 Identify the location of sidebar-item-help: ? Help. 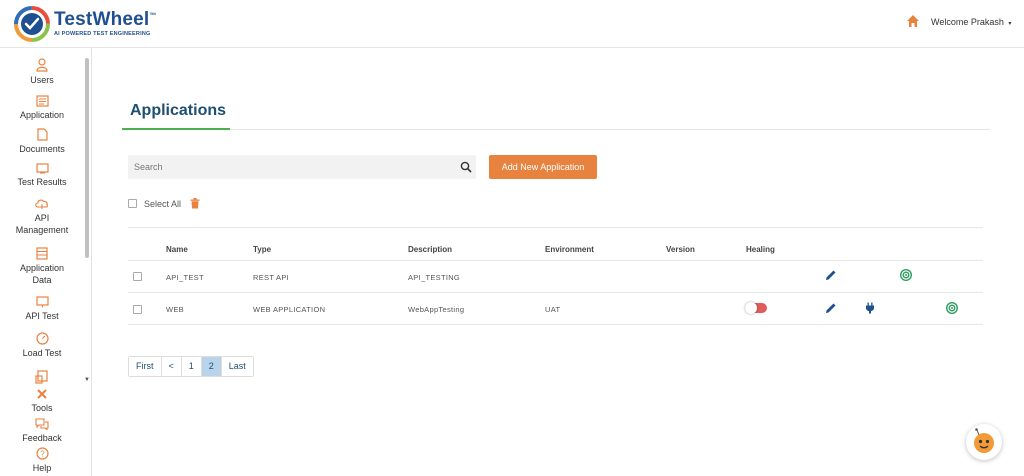
(42, 460).